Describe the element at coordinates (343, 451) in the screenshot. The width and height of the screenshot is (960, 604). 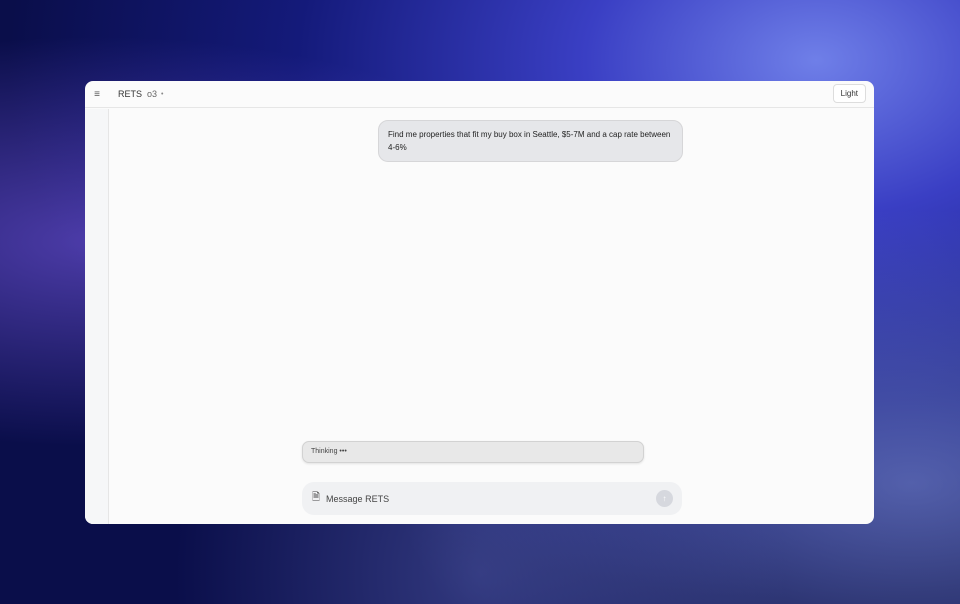
I see `thinking-dots: •••` at that location.